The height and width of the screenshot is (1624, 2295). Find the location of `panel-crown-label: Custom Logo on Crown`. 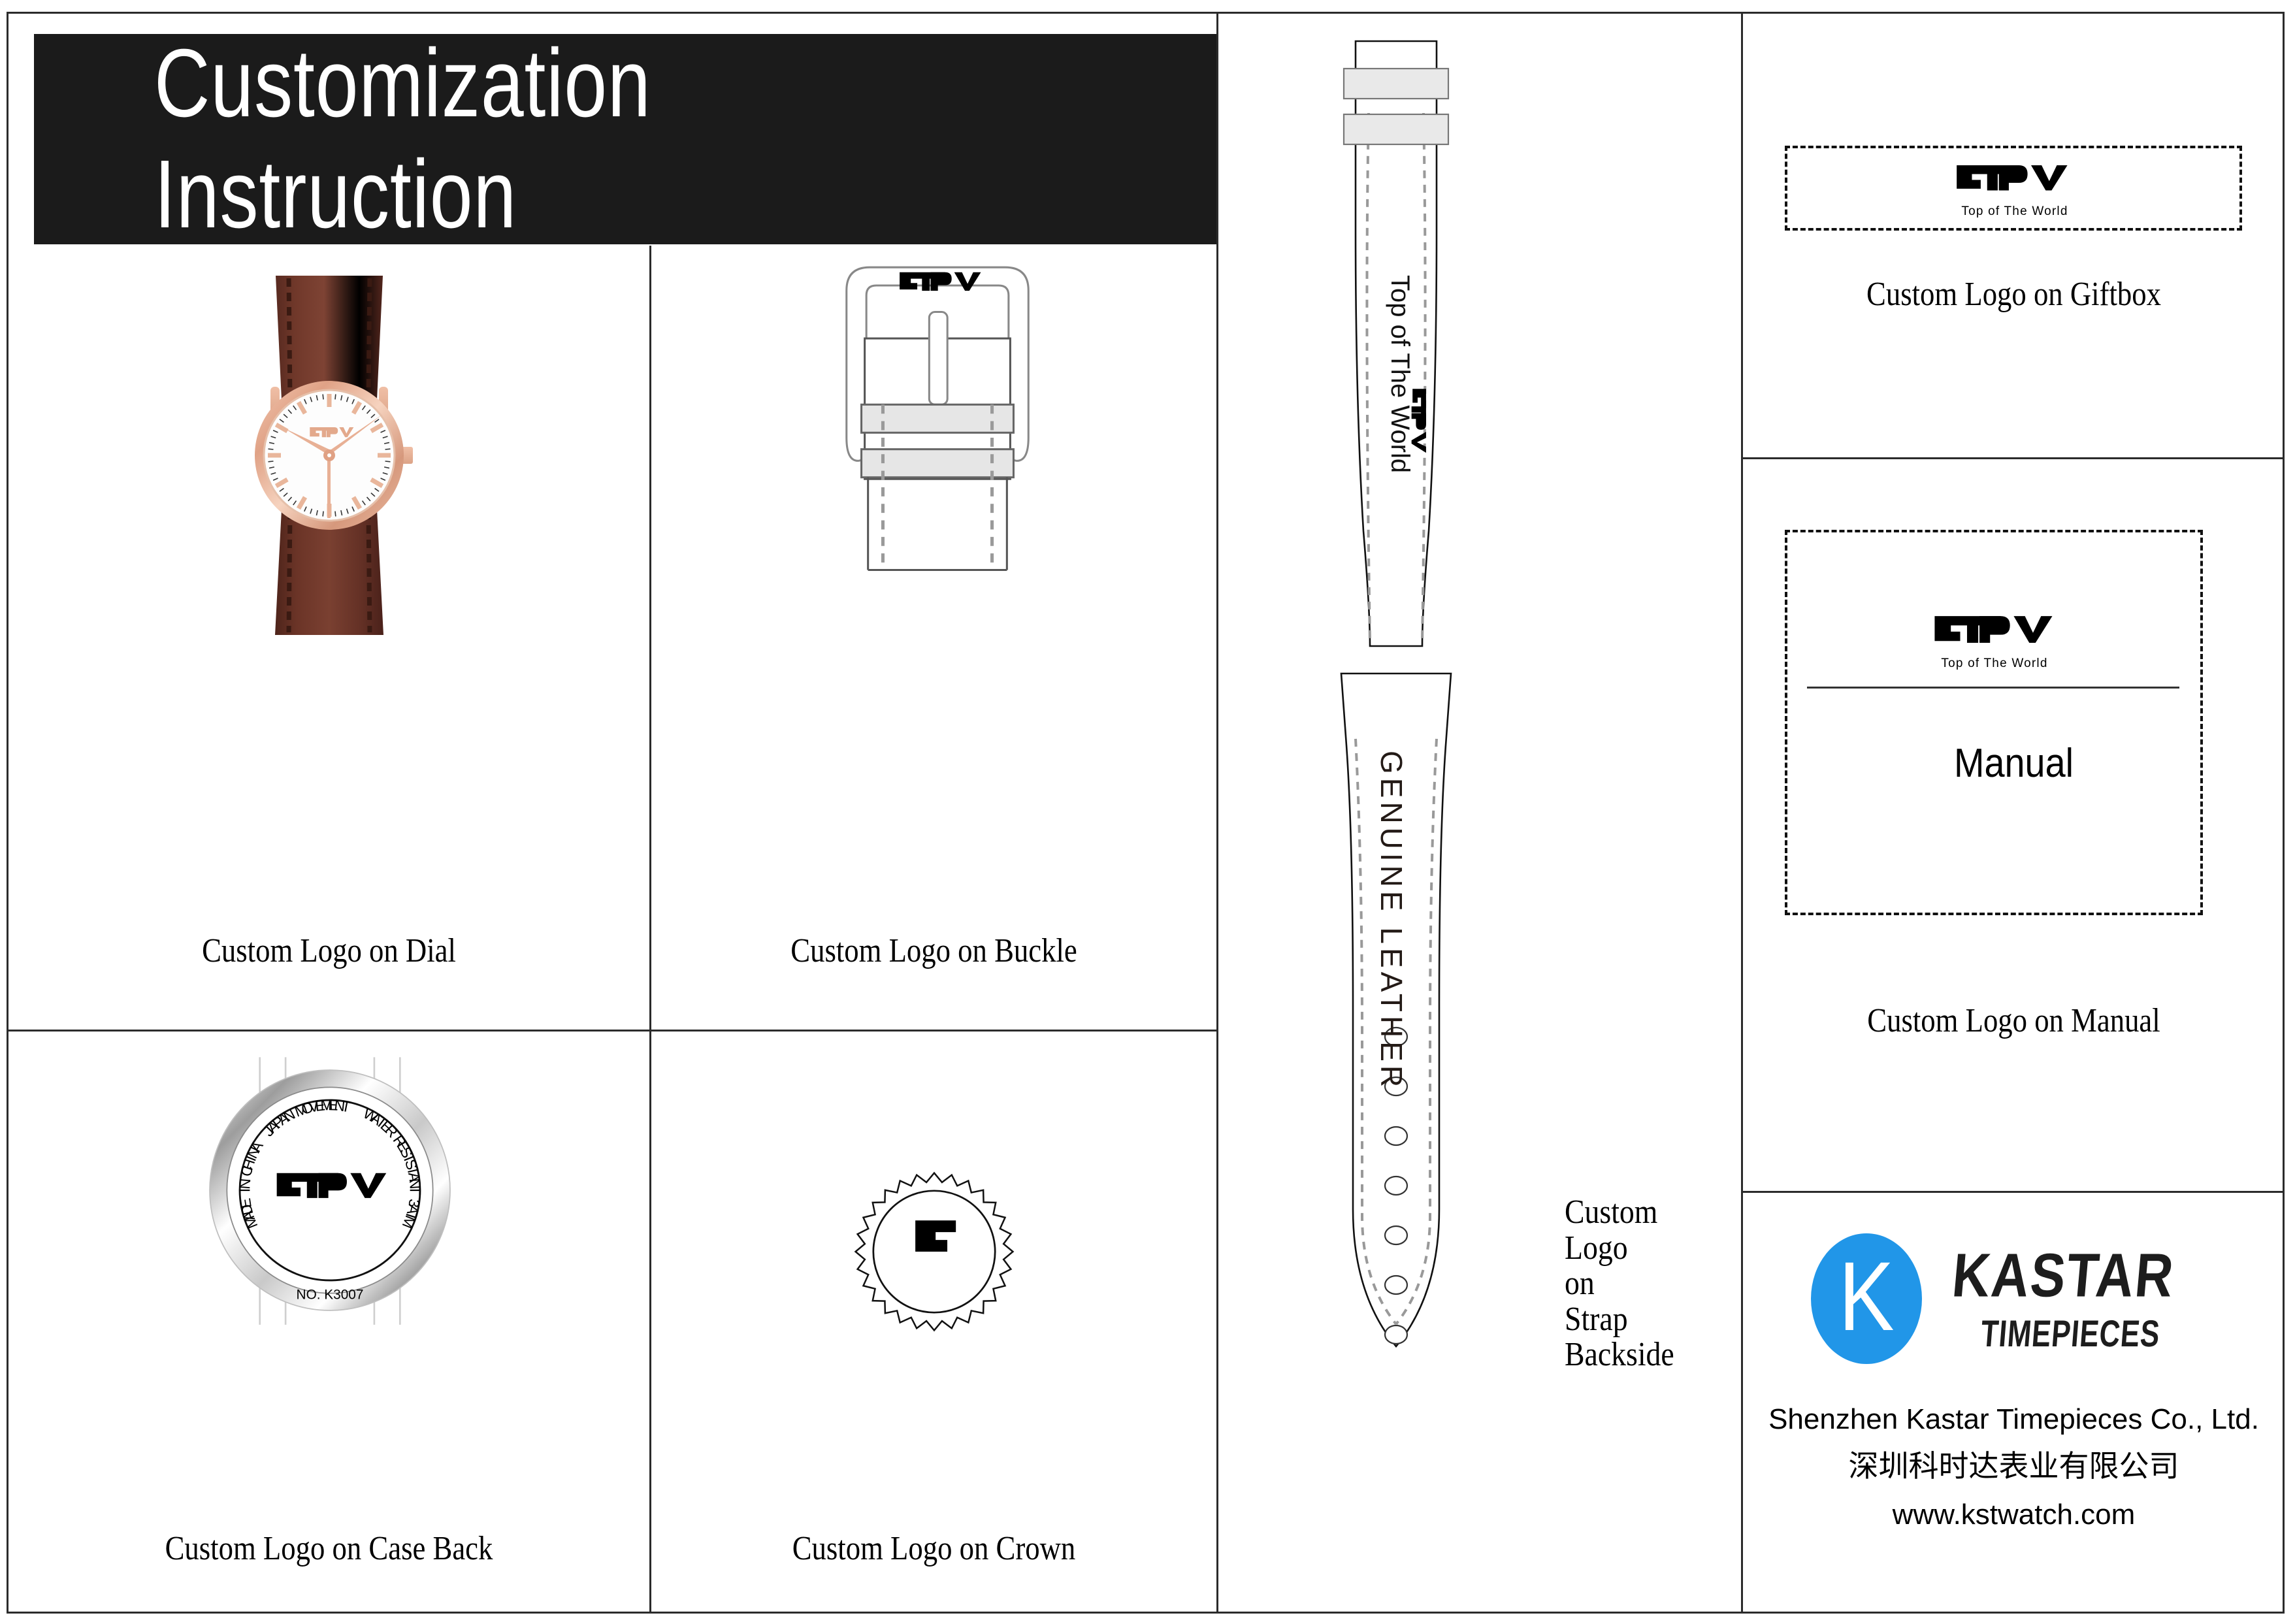

panel-crown-label: Custom Logo on Crown is located at coordinates (934, 1548).